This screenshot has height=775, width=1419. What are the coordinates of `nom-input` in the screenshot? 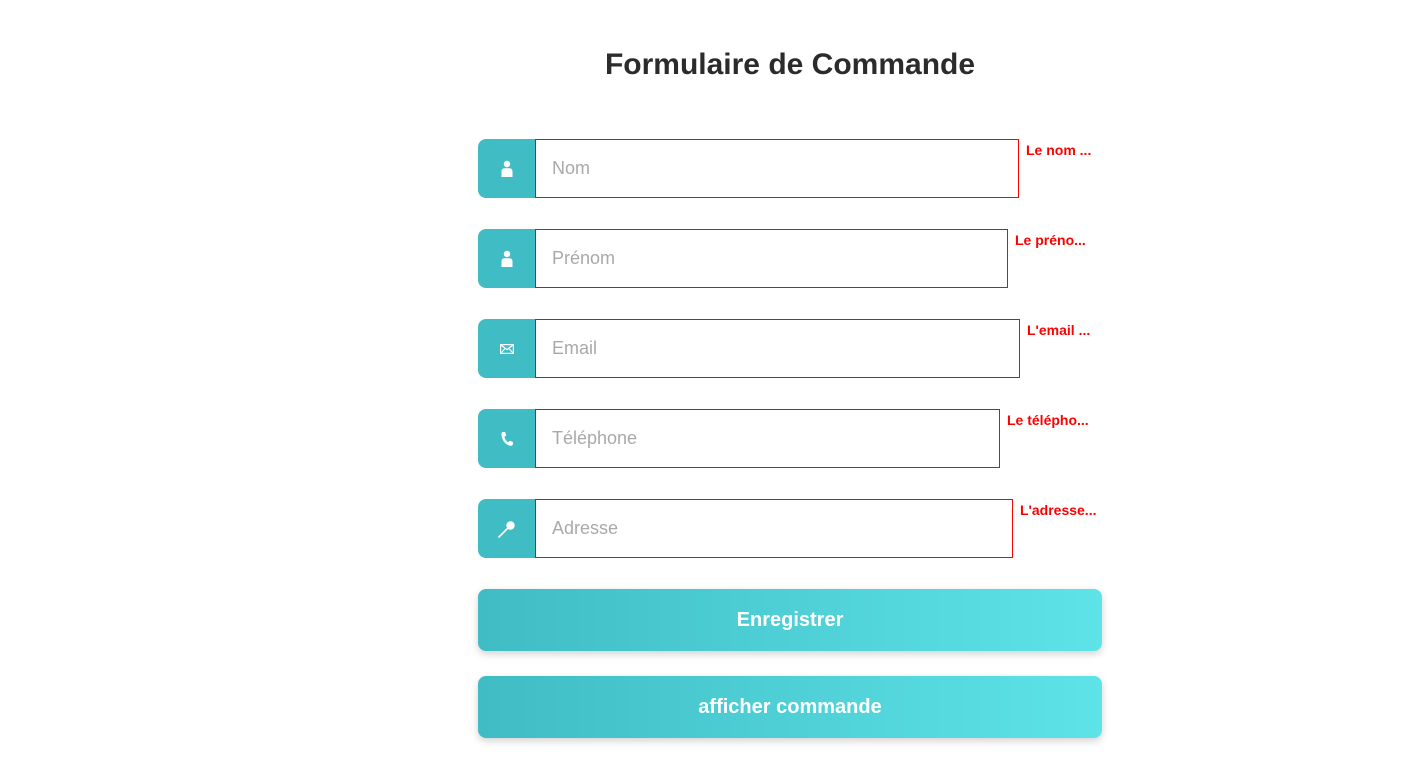 It's located at (777, 168).